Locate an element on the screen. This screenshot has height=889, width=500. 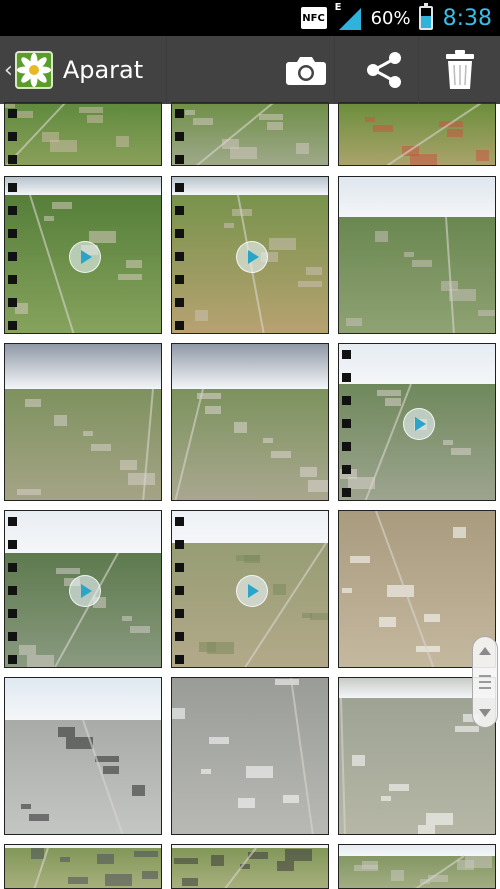
fast-scroll-handle is located at coordinates (485, 682).